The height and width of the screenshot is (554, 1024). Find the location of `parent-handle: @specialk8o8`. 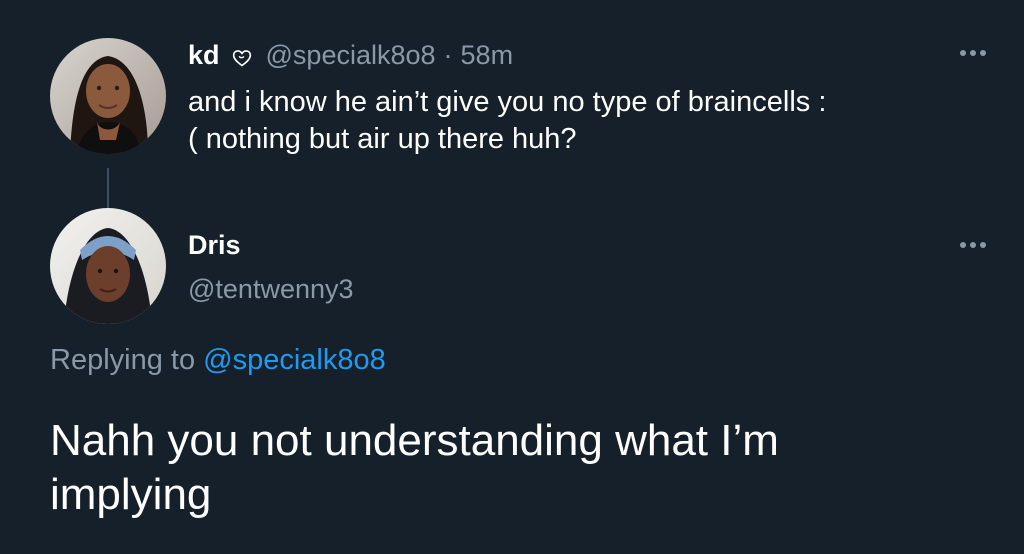

parent-handle: @specialk8o8 is located at coordinates (351, 55).